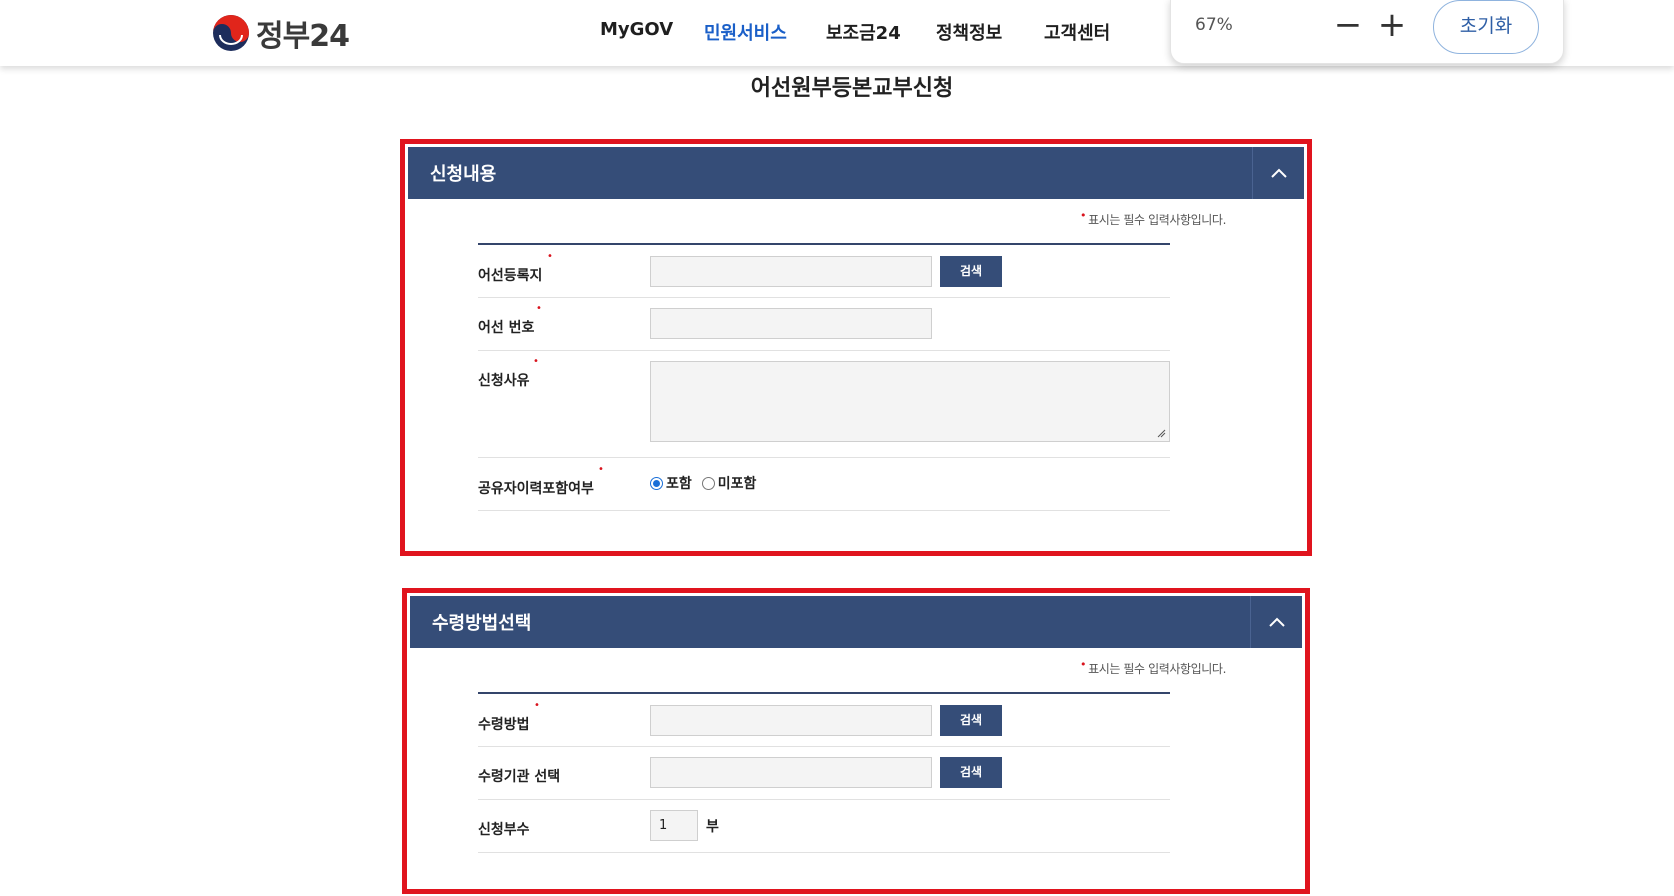 This screenshot has height=896, width=1674. What do you see at coordinates (1392, 26) in the screenshot?
I see `zoom-in-button: +` at bounding box center [1392, 26].